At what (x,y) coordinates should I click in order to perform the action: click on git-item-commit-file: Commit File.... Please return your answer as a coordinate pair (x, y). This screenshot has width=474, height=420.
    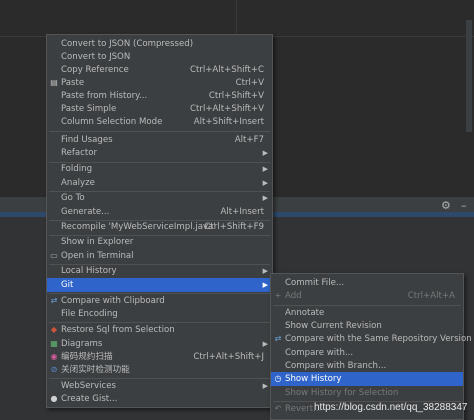
    Looking at the image, I should click on (367, 283).